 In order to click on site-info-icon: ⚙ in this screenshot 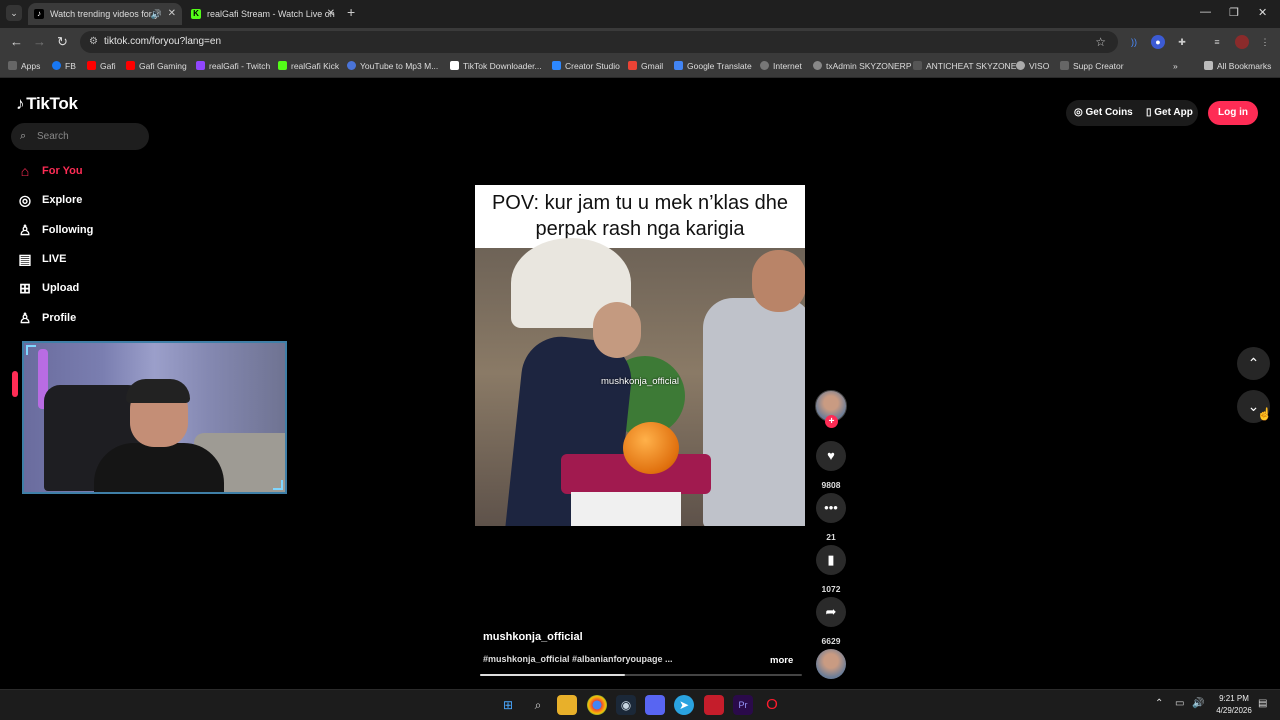, I will do `click(93, 42)`.